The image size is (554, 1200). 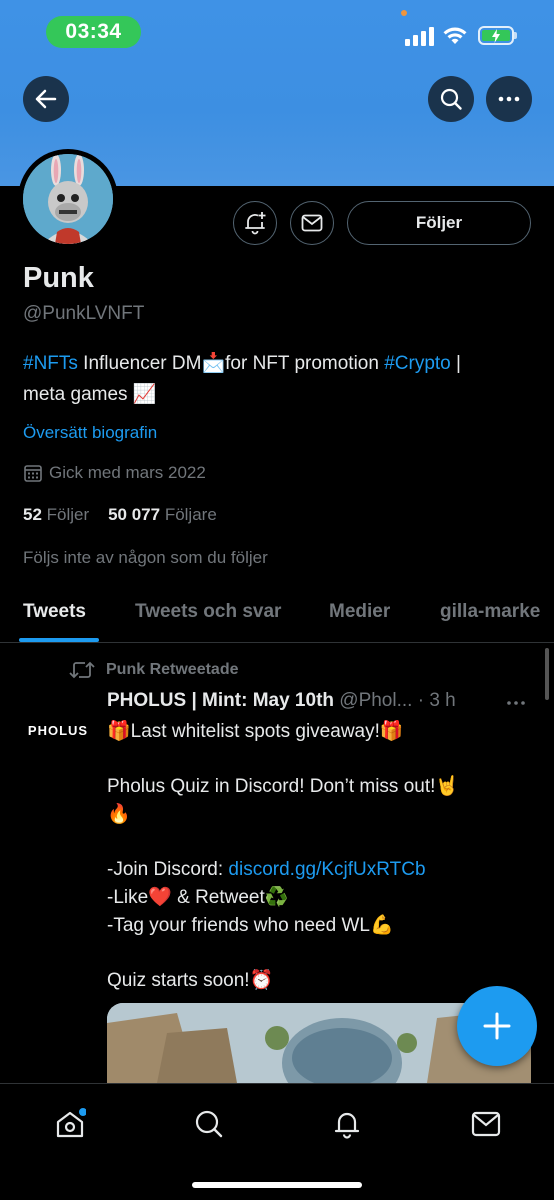 What do you see at coordinates (359, 612) in the screenshot?
I see `tab-media: Medier` at bounding box center [359, 612].